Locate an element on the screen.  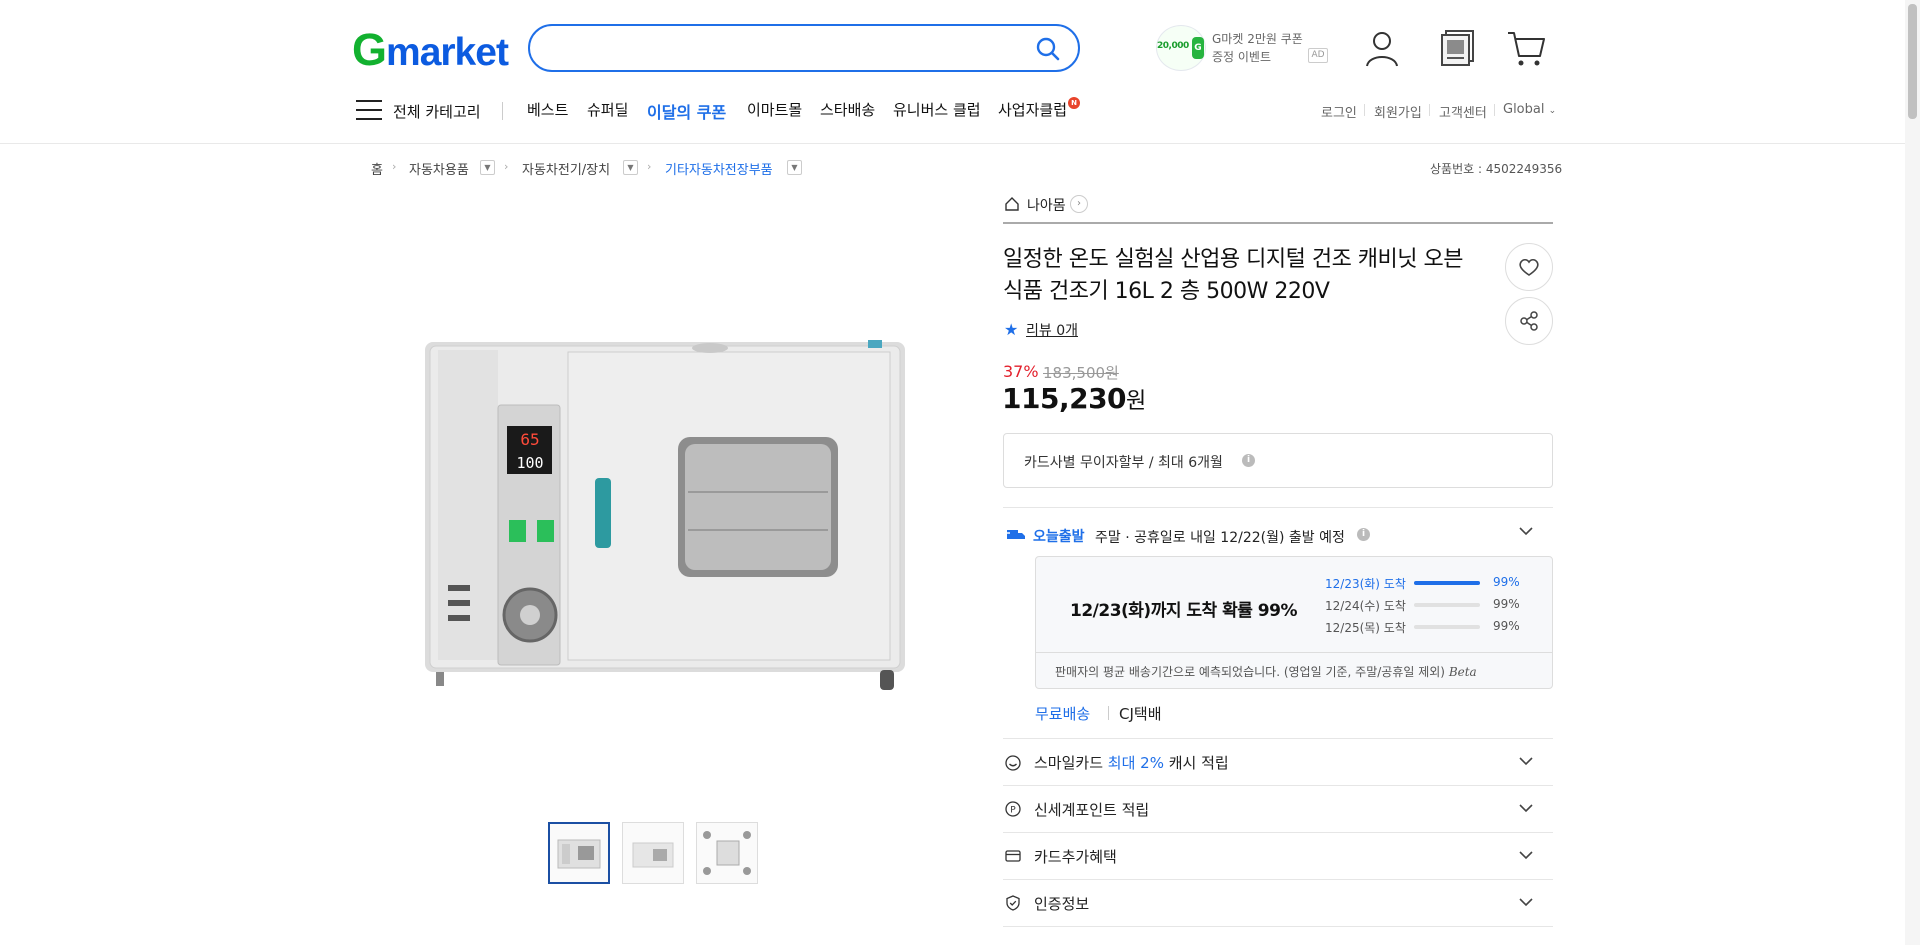
arrival-date-2: 12/24(수) 도착 is located at coordinates (1365, 606).